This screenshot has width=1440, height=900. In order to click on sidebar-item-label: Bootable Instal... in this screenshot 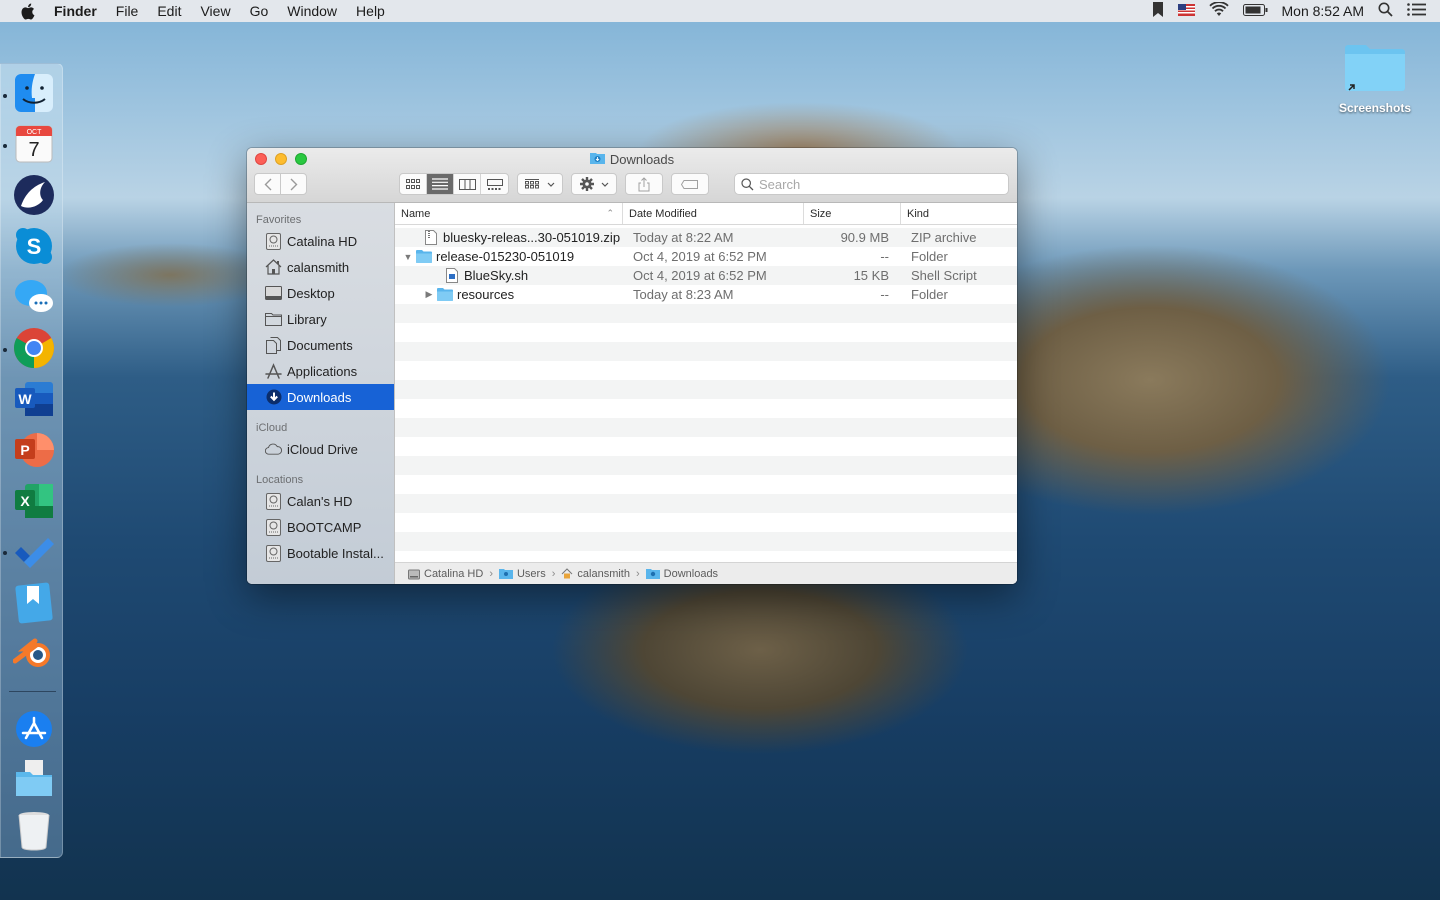, I will do `click(335, 553)`.